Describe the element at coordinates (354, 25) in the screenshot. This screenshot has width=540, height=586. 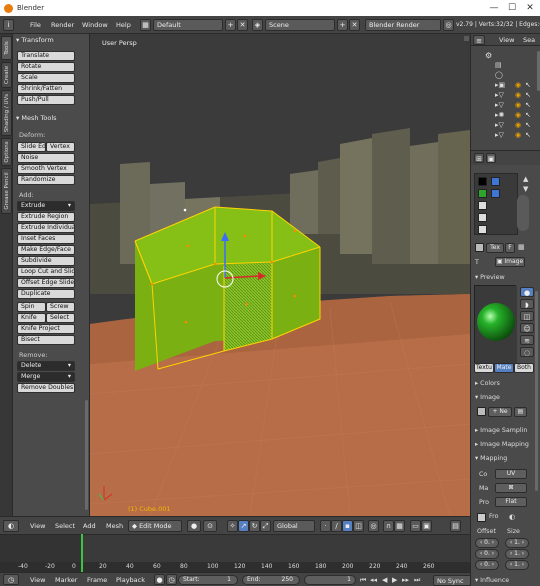
I see `scene-remove-button: ✕` at that location.